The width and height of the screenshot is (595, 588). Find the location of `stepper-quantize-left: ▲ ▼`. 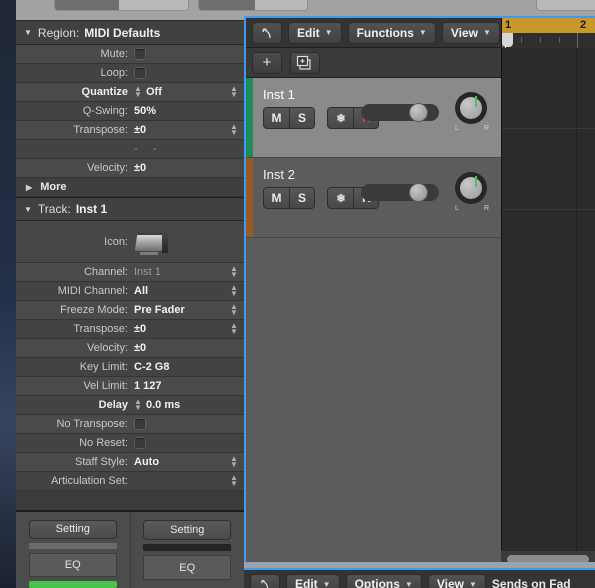

stepper-quantize-left: ▲ ▼ is located at coordinates (138, 91).